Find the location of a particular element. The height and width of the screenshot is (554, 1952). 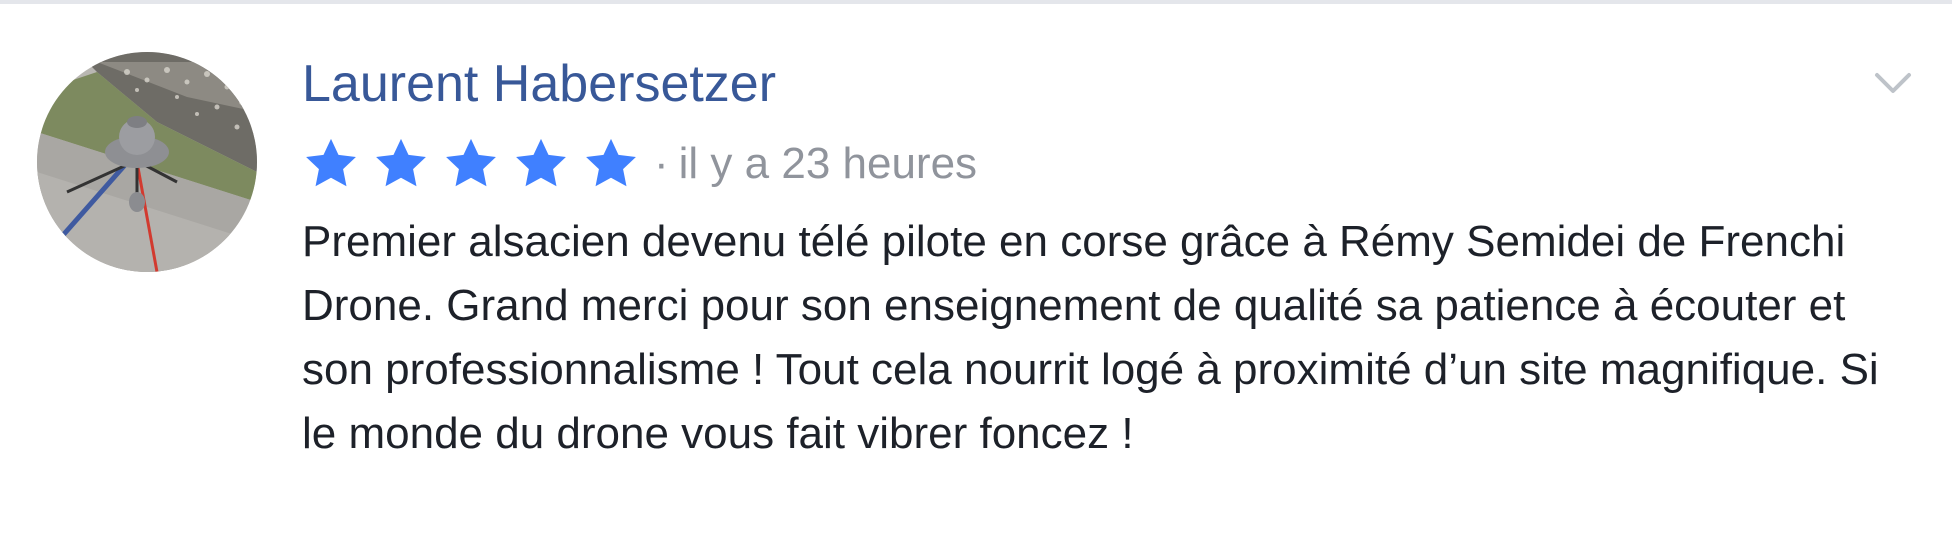

star-rating is located at coordinates (477, 164).